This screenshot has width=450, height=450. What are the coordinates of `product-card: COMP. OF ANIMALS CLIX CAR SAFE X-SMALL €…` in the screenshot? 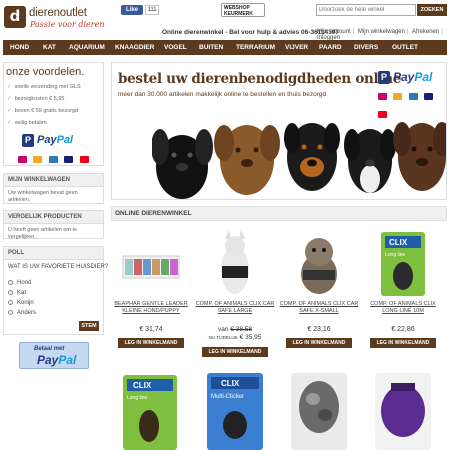 It's located at (319, 288).